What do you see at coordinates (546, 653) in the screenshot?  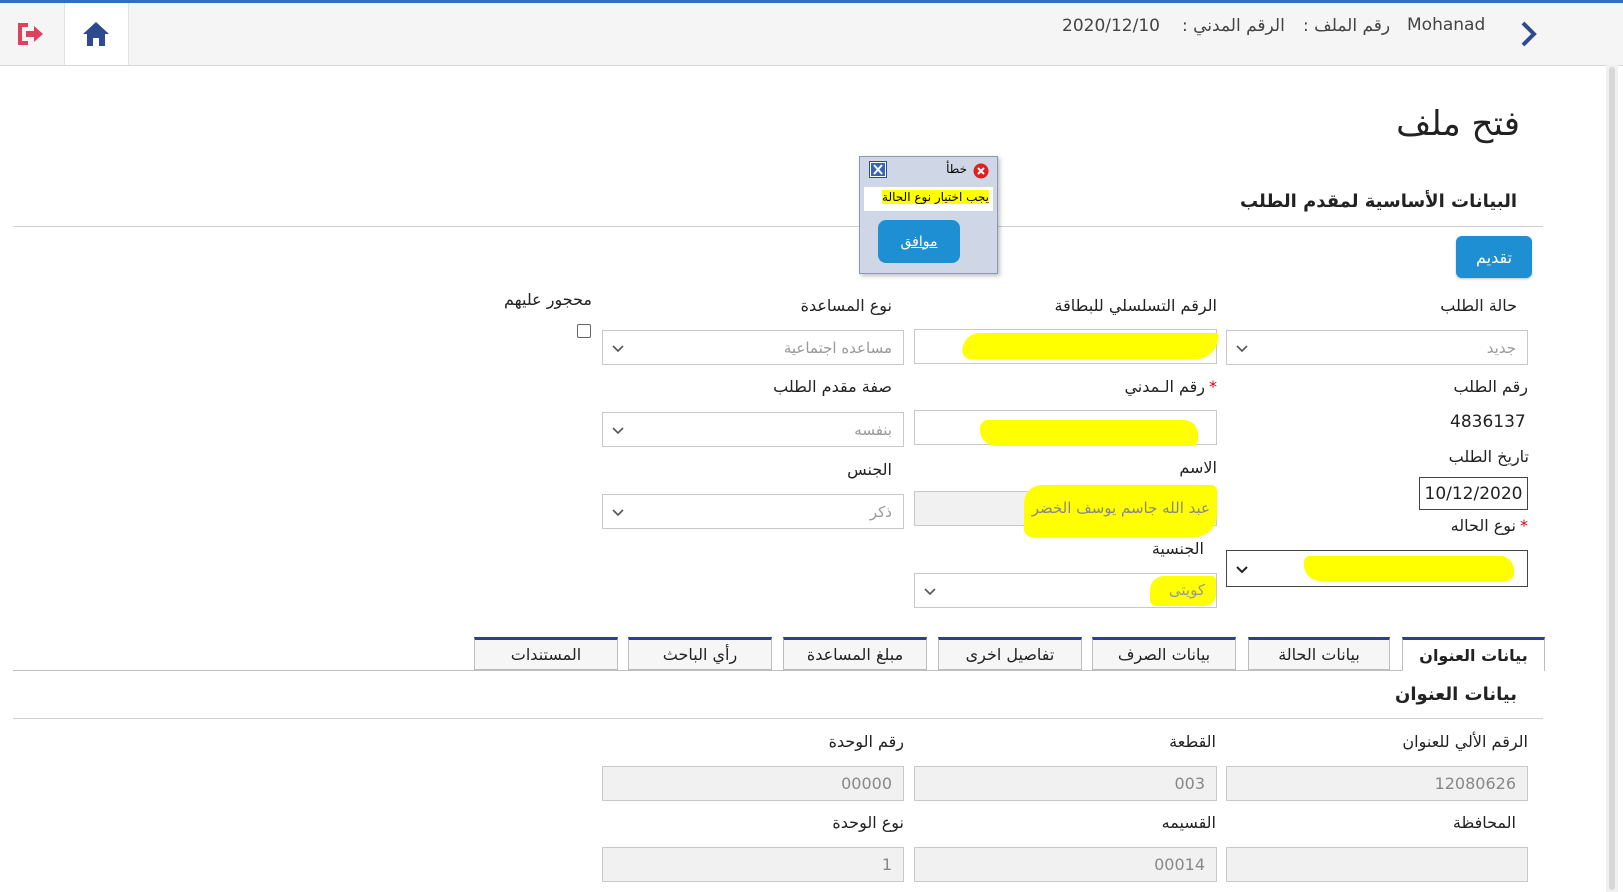 I see `tab-documents: المستندات` at bounding box center [546, 653].